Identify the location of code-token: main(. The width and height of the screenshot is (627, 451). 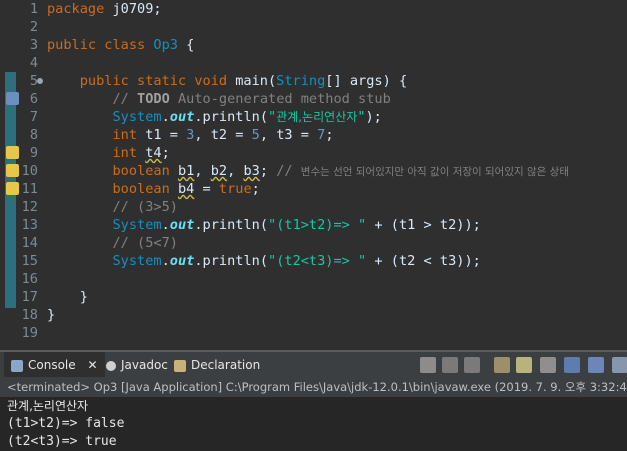
(256, 81).